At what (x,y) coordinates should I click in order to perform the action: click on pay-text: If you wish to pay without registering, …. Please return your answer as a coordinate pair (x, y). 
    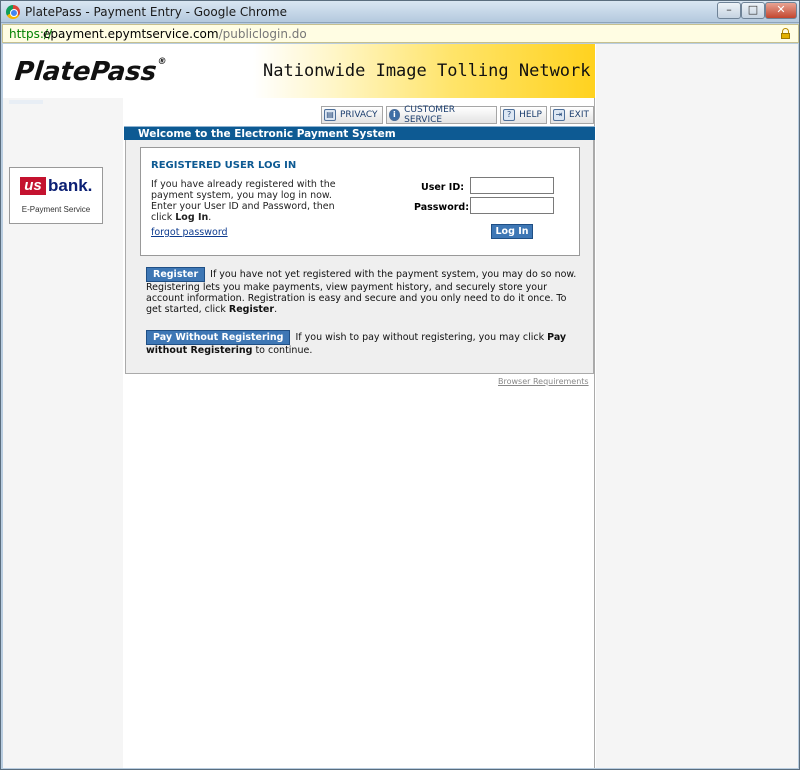
    Looking at the image, I should click on (421, 337).